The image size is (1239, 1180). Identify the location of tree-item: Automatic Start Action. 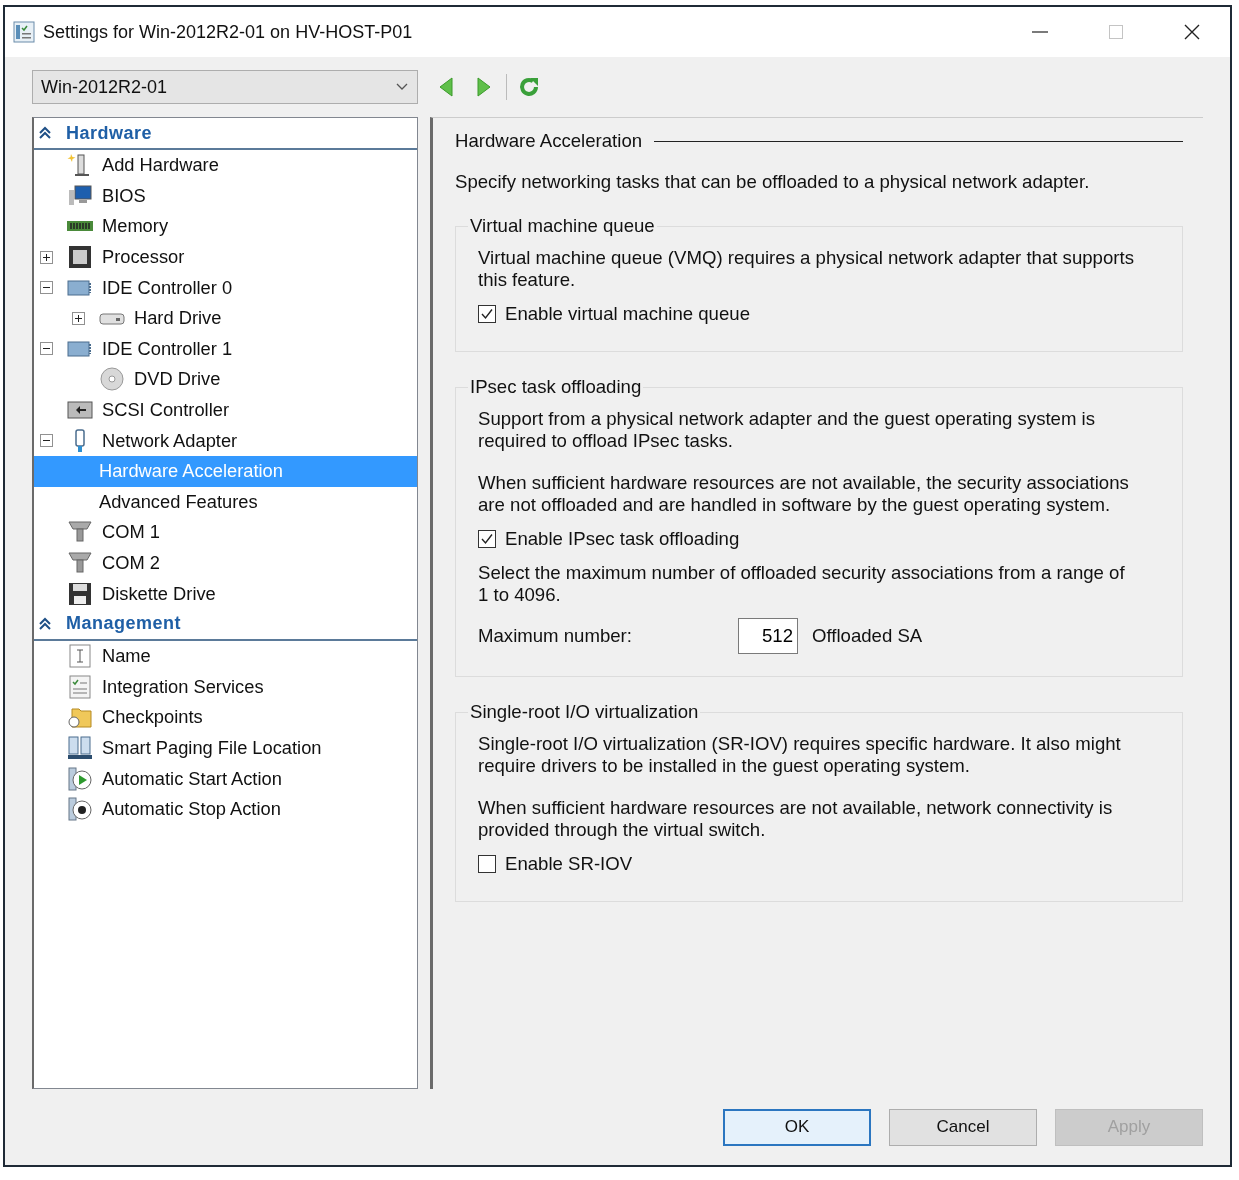
(225, 778).